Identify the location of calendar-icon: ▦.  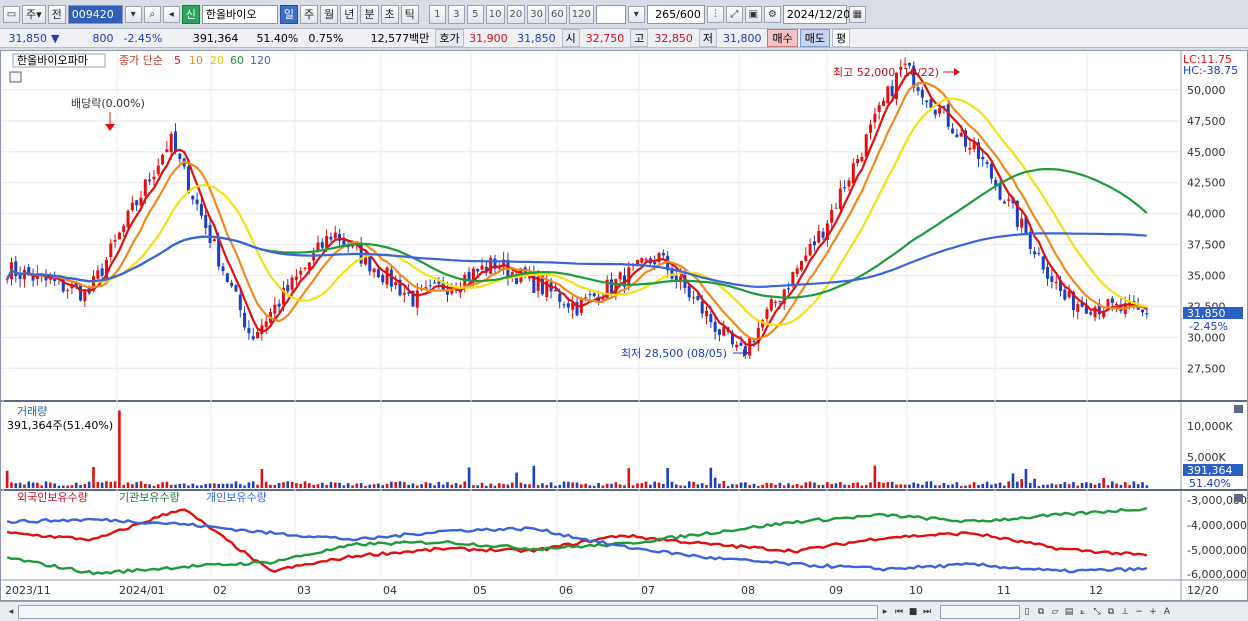
(857, 14).